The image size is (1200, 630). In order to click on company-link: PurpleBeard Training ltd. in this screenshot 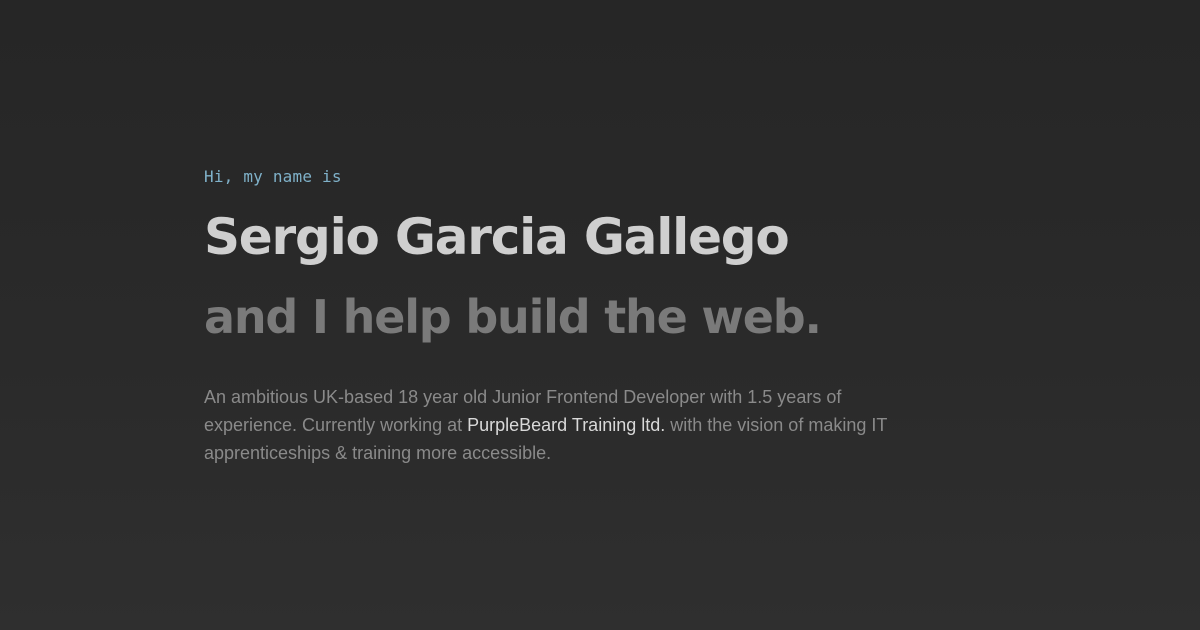, I will do `click(566, 425)`.